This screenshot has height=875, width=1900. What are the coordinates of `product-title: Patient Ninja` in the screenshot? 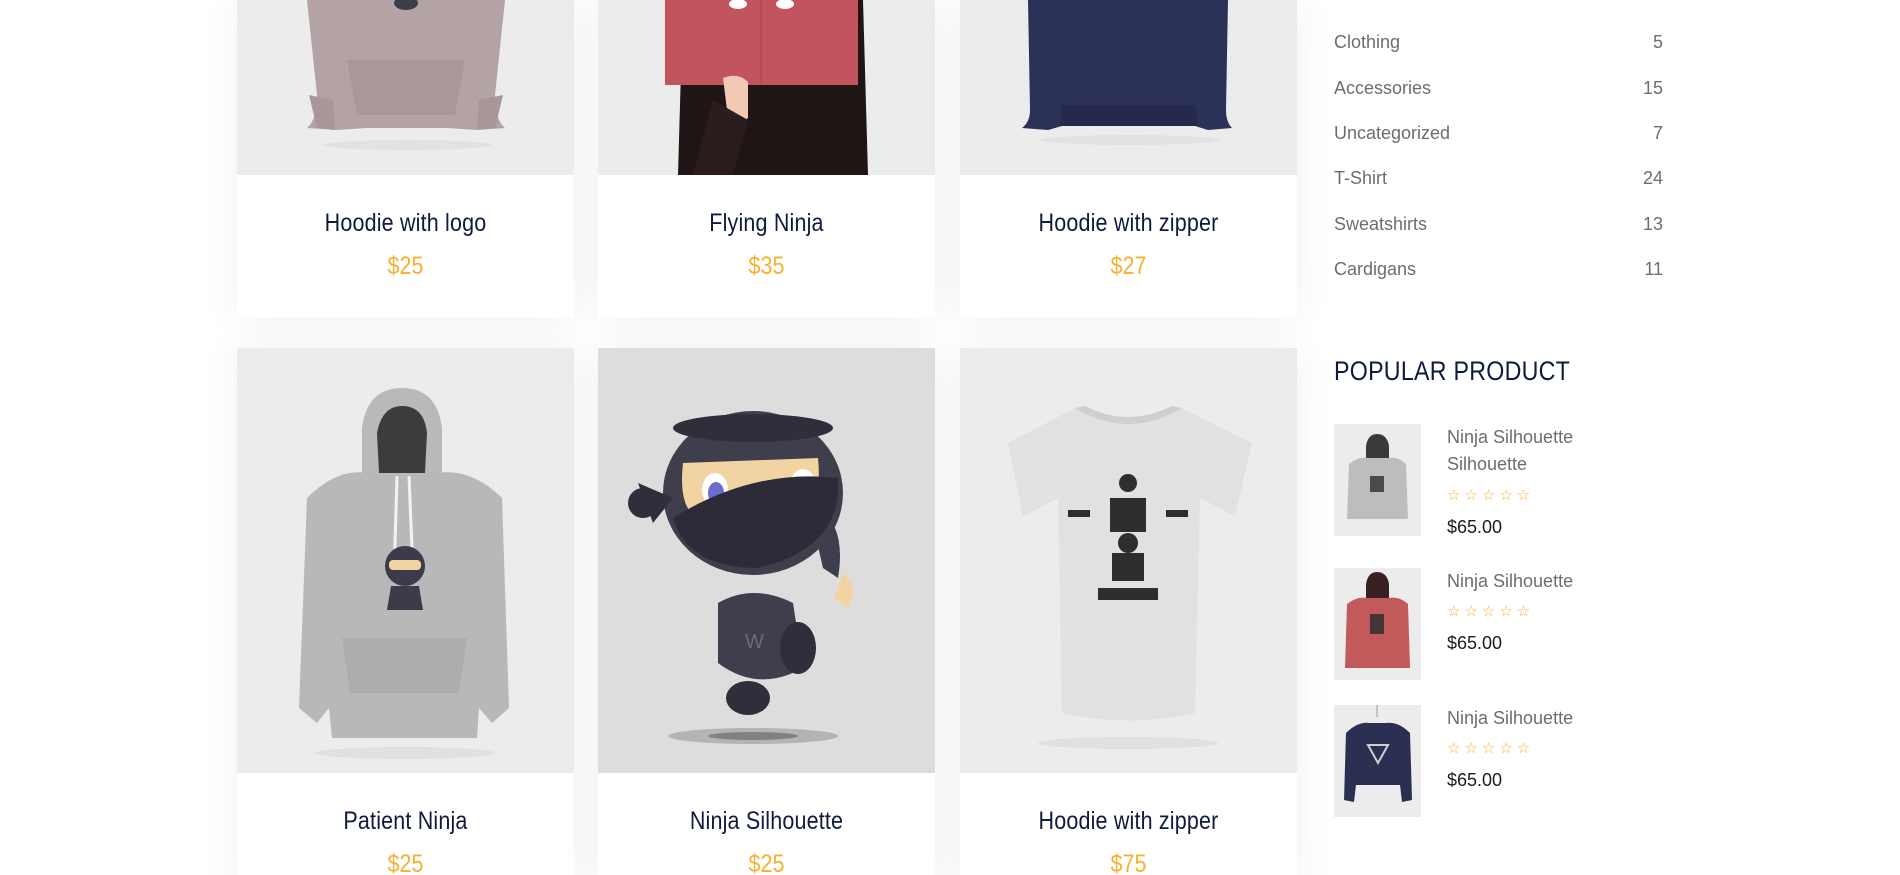 It's located at (406, 821).